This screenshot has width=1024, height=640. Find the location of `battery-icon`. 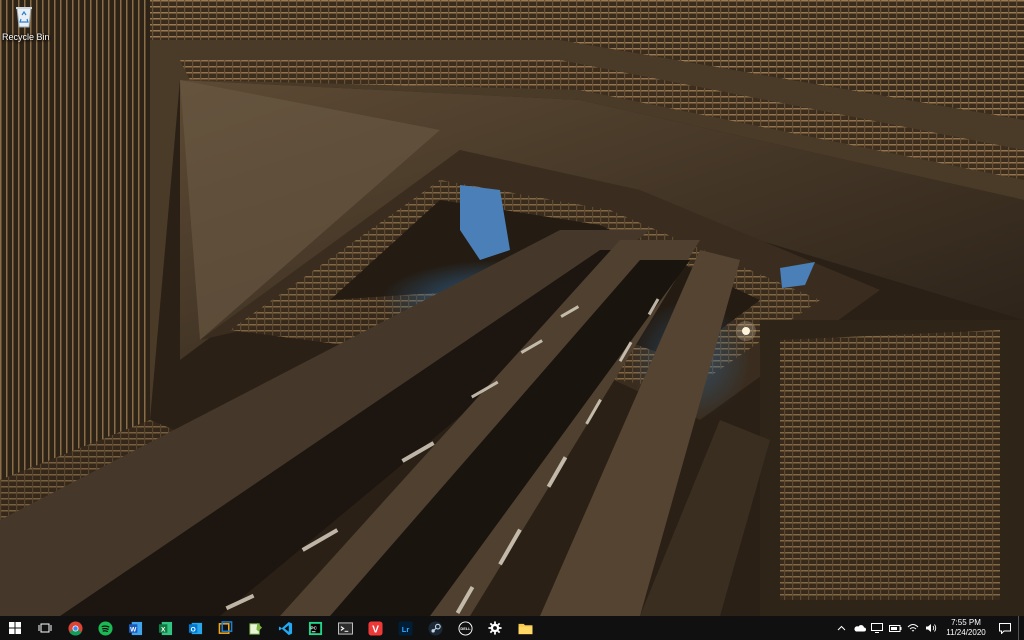

battery-icon is located at coordinates (894, 628).